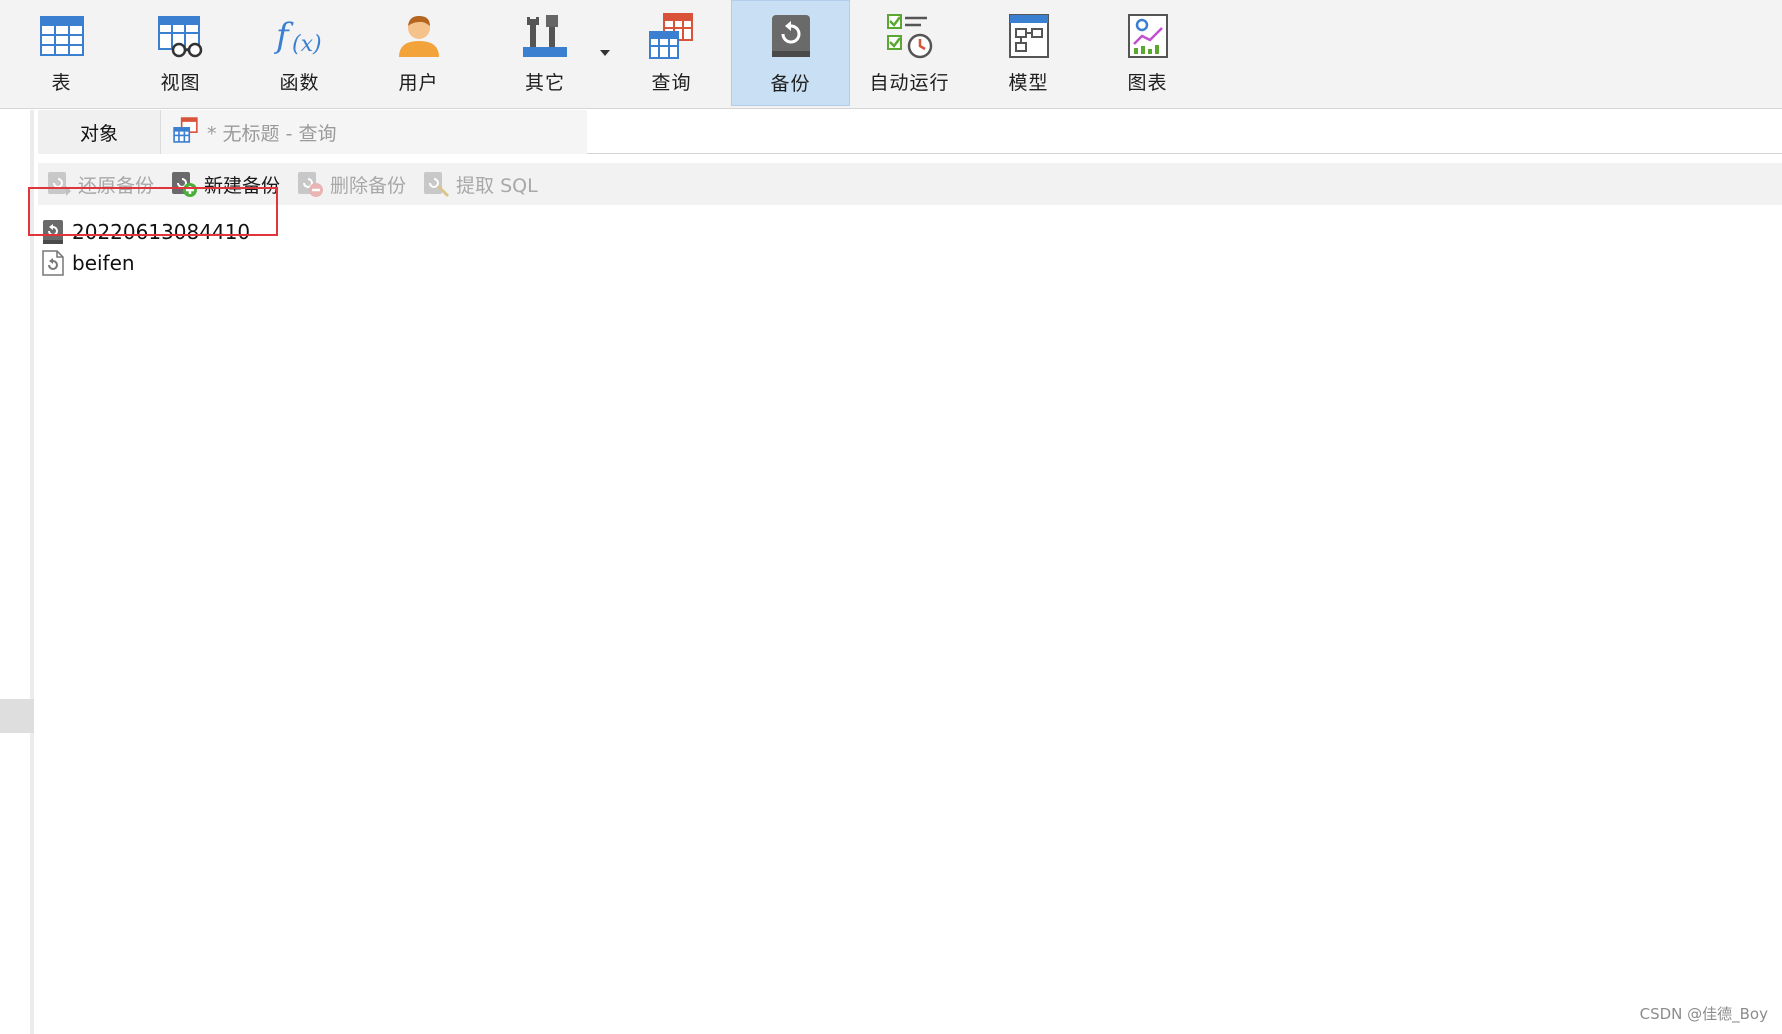  I want to click on ribbon-button-view: 视图, so click(180, 53).